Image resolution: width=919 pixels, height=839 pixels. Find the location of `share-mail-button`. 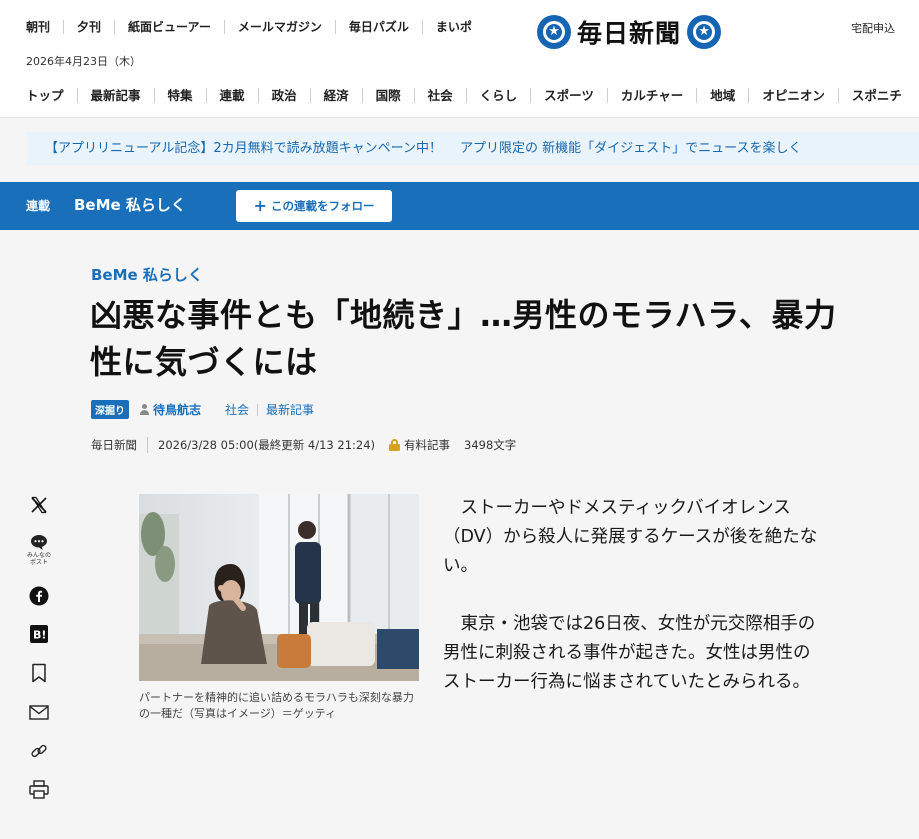

share-mail-button is located at coordinates (39, 712).